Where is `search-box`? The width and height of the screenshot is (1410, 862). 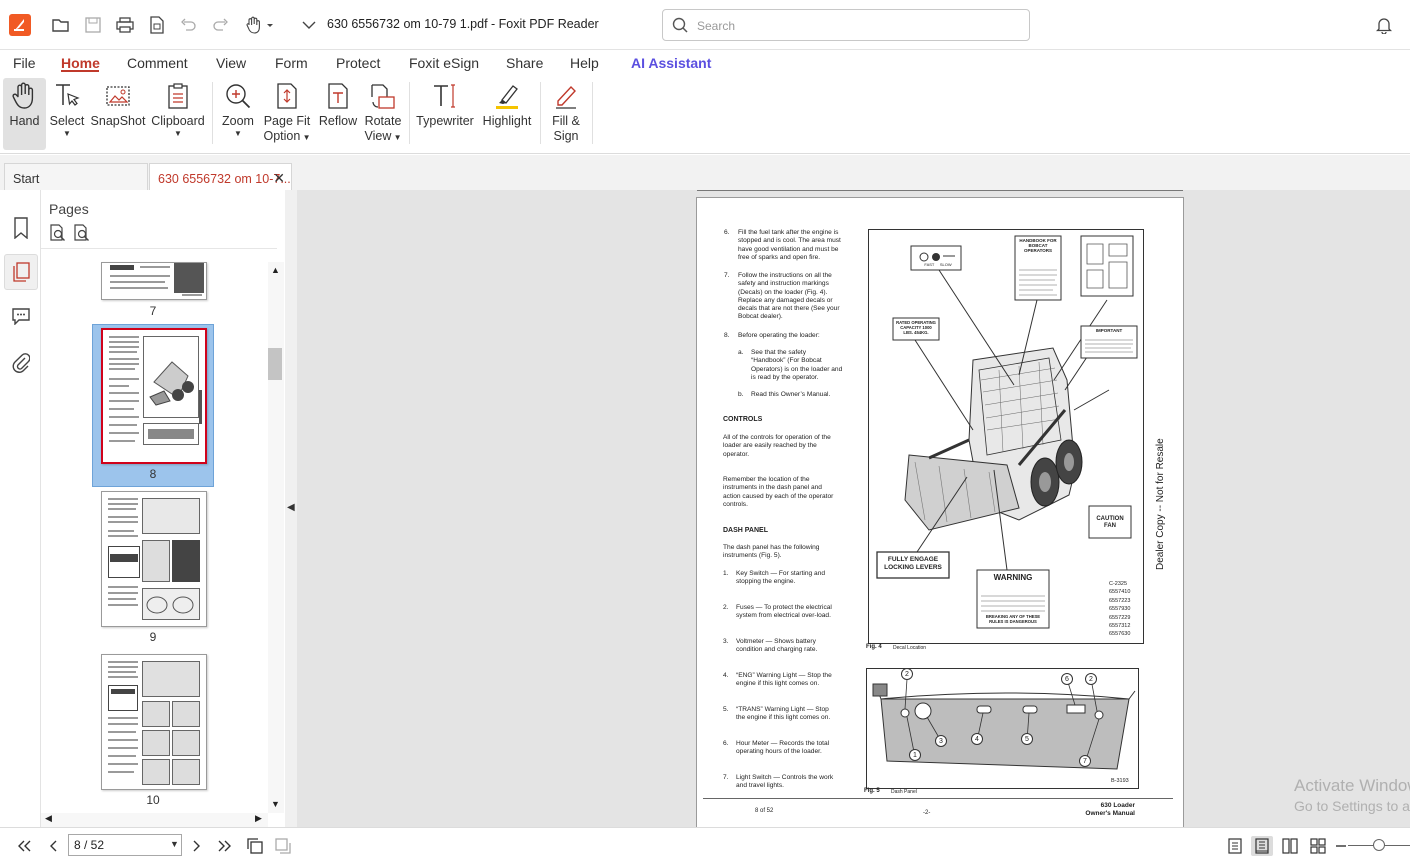 search-box is located at coordinates (846, 25).